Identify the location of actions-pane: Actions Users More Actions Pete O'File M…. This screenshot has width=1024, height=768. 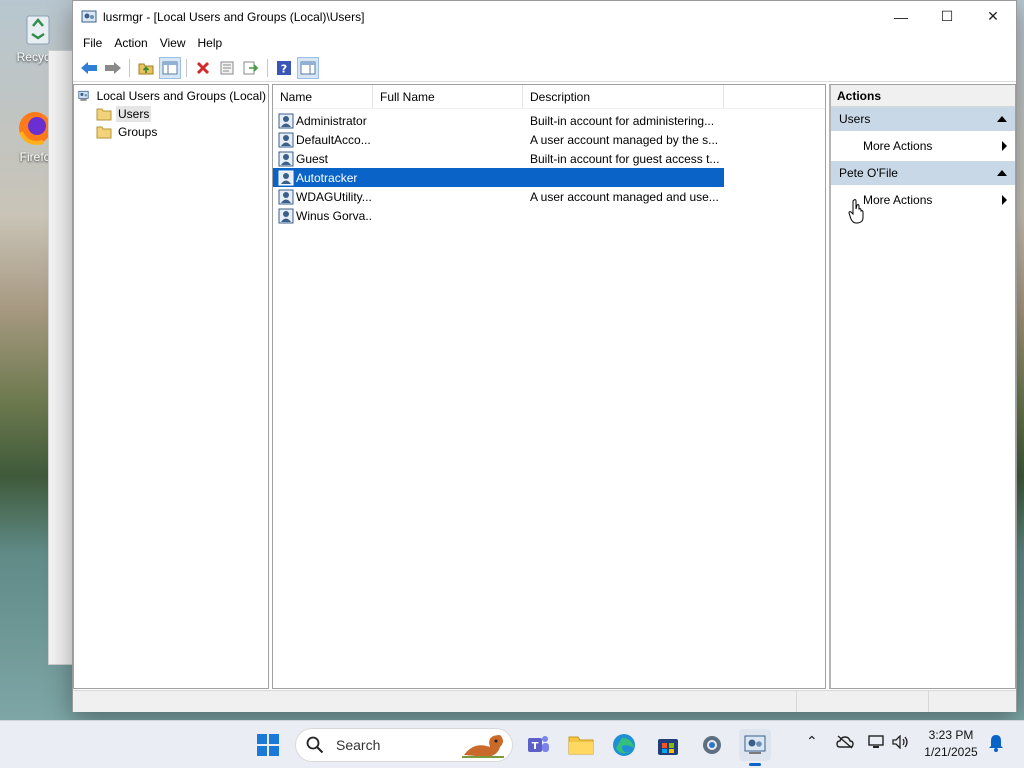
(922, 386).